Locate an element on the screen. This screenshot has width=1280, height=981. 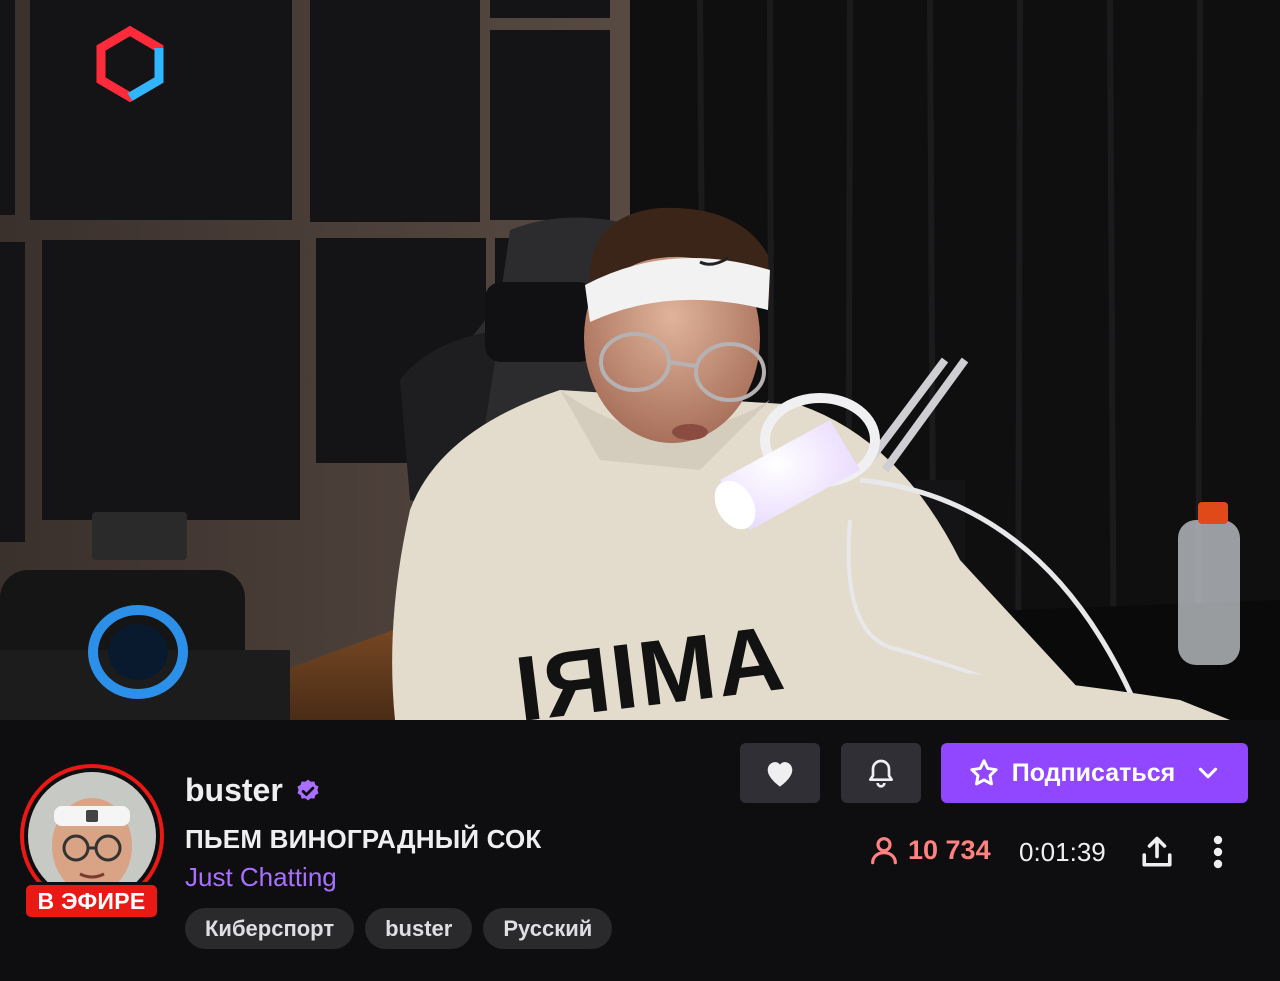
tag-chip: buster is located at coordinates (419, 928).